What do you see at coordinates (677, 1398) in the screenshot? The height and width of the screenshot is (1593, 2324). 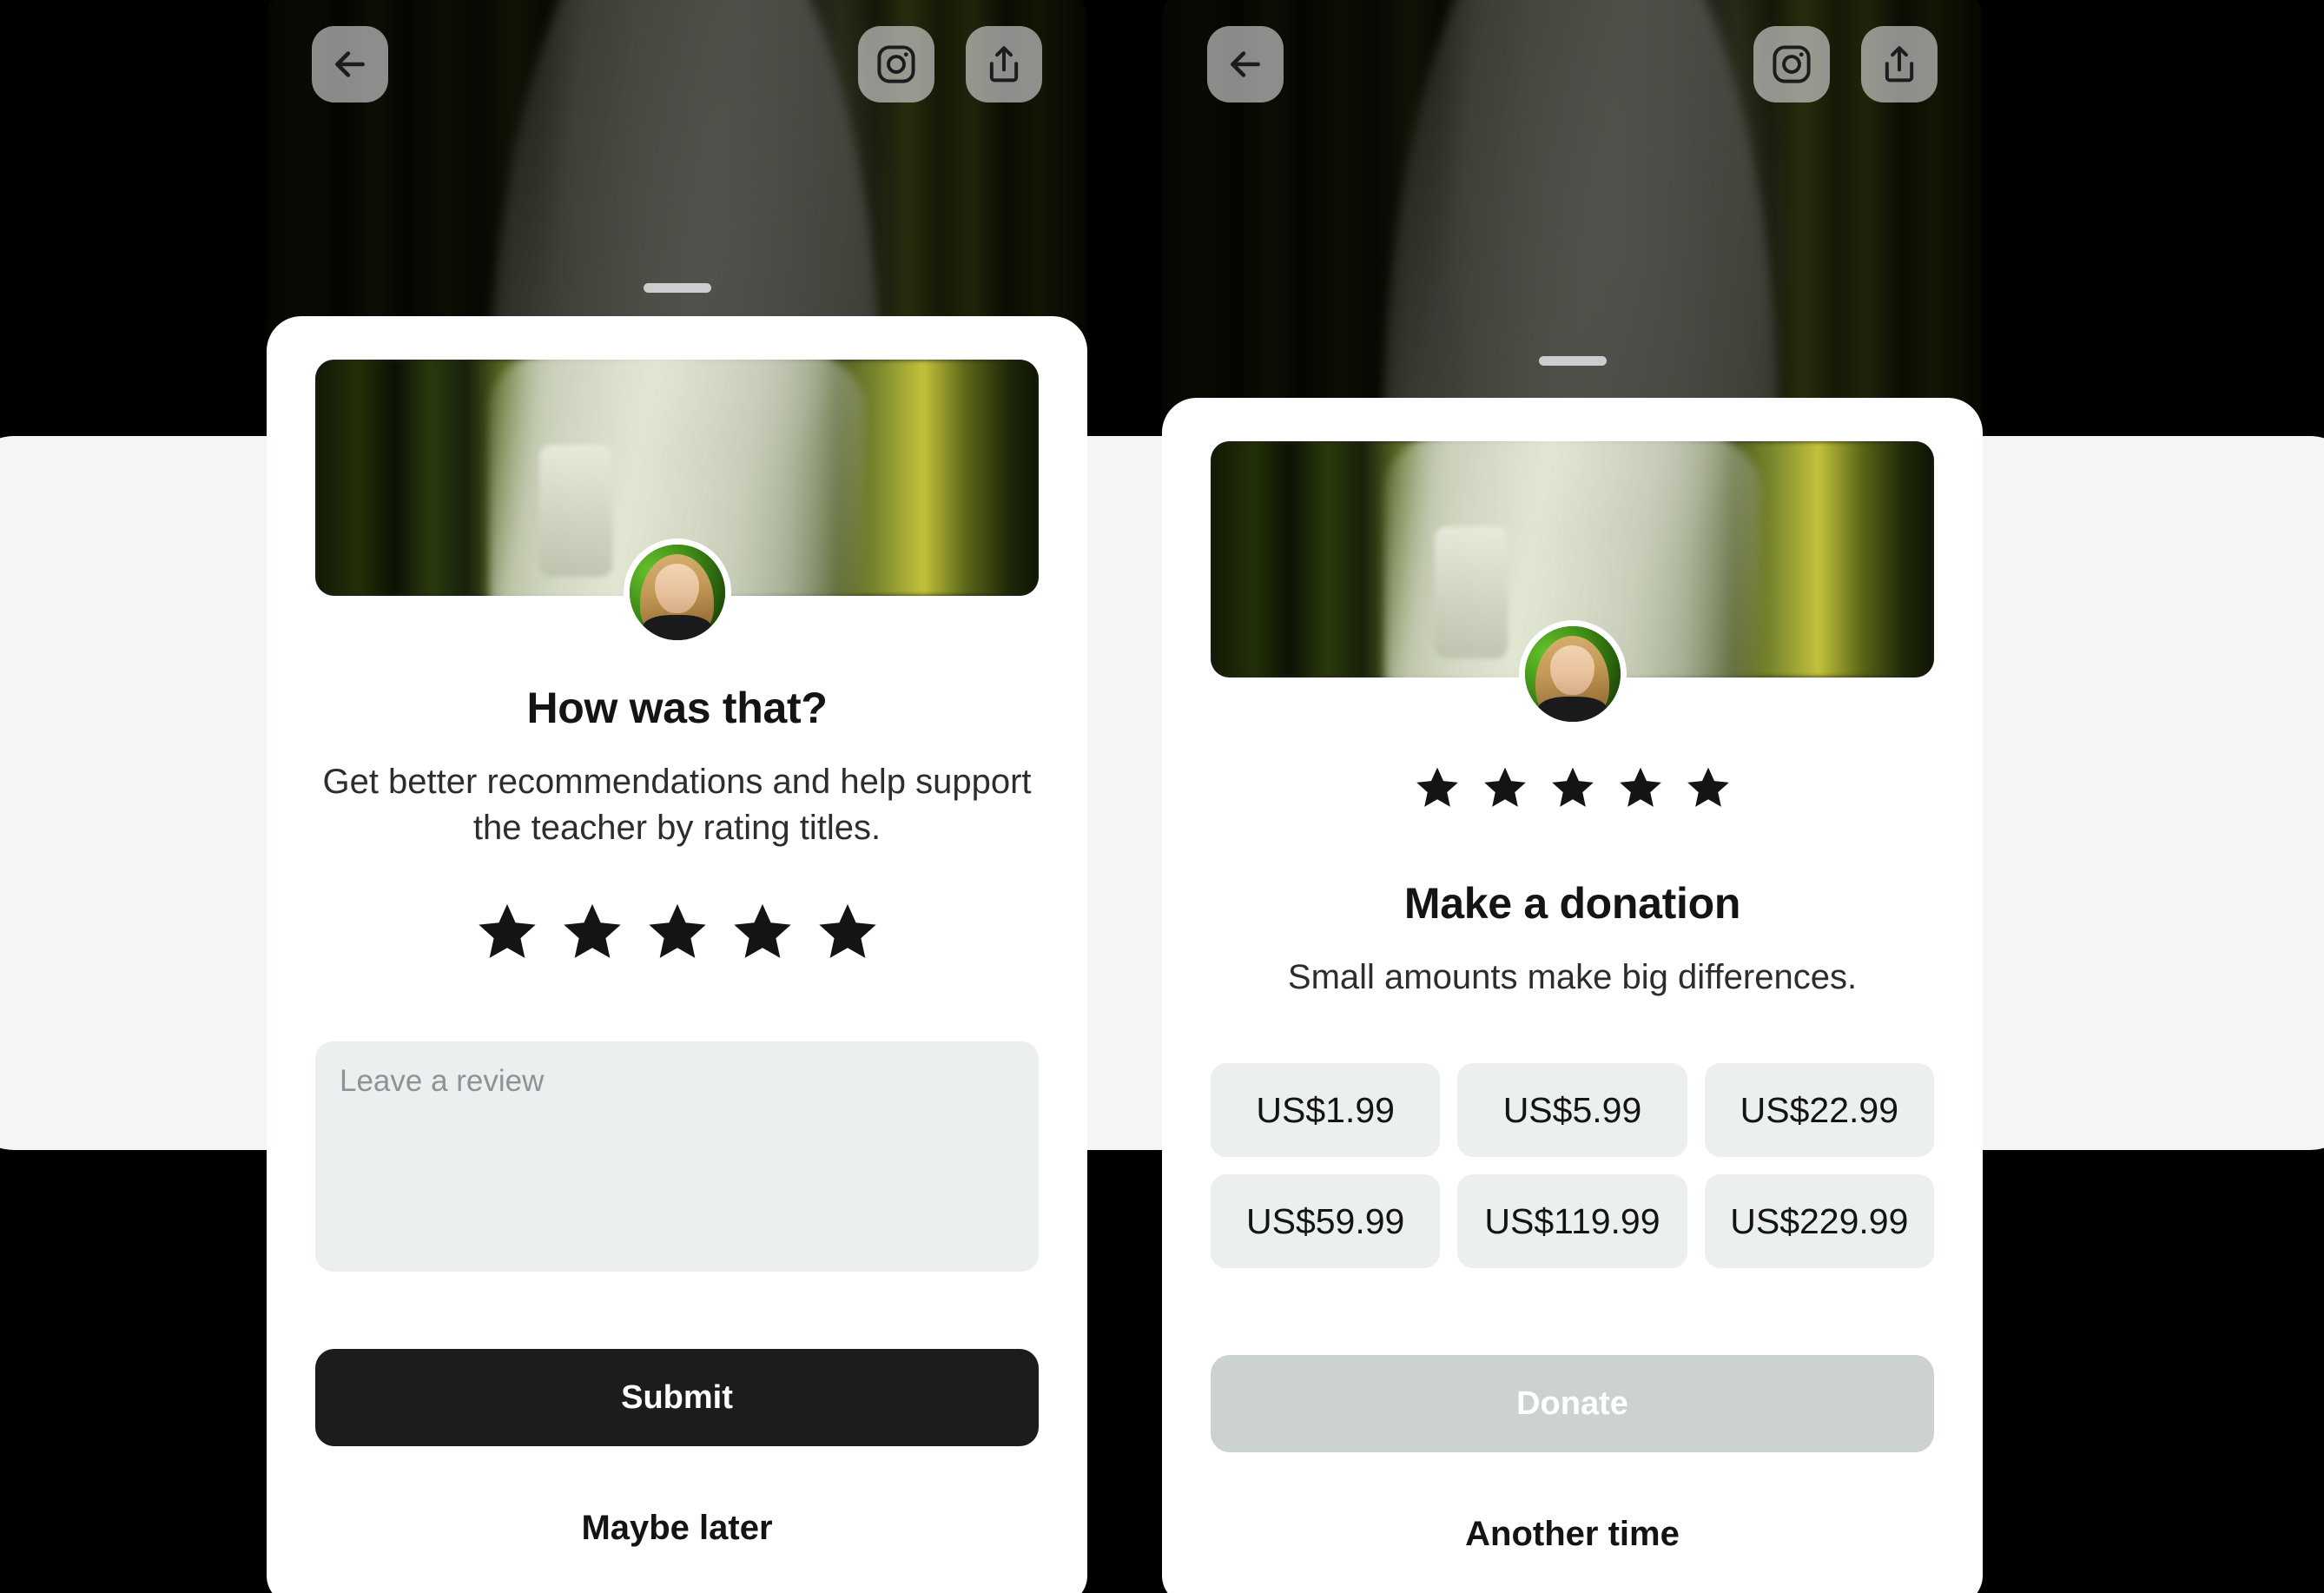 I see `submit-button: Submit` at bounding box center [677, 1398].